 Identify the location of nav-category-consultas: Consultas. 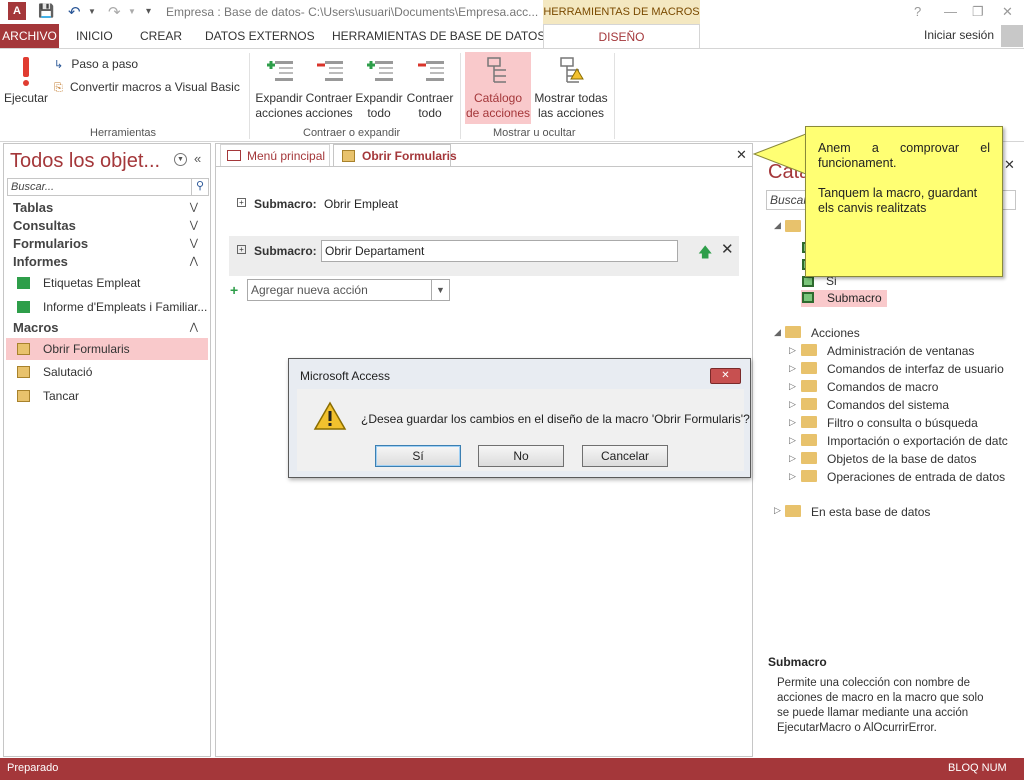
(44, 225).